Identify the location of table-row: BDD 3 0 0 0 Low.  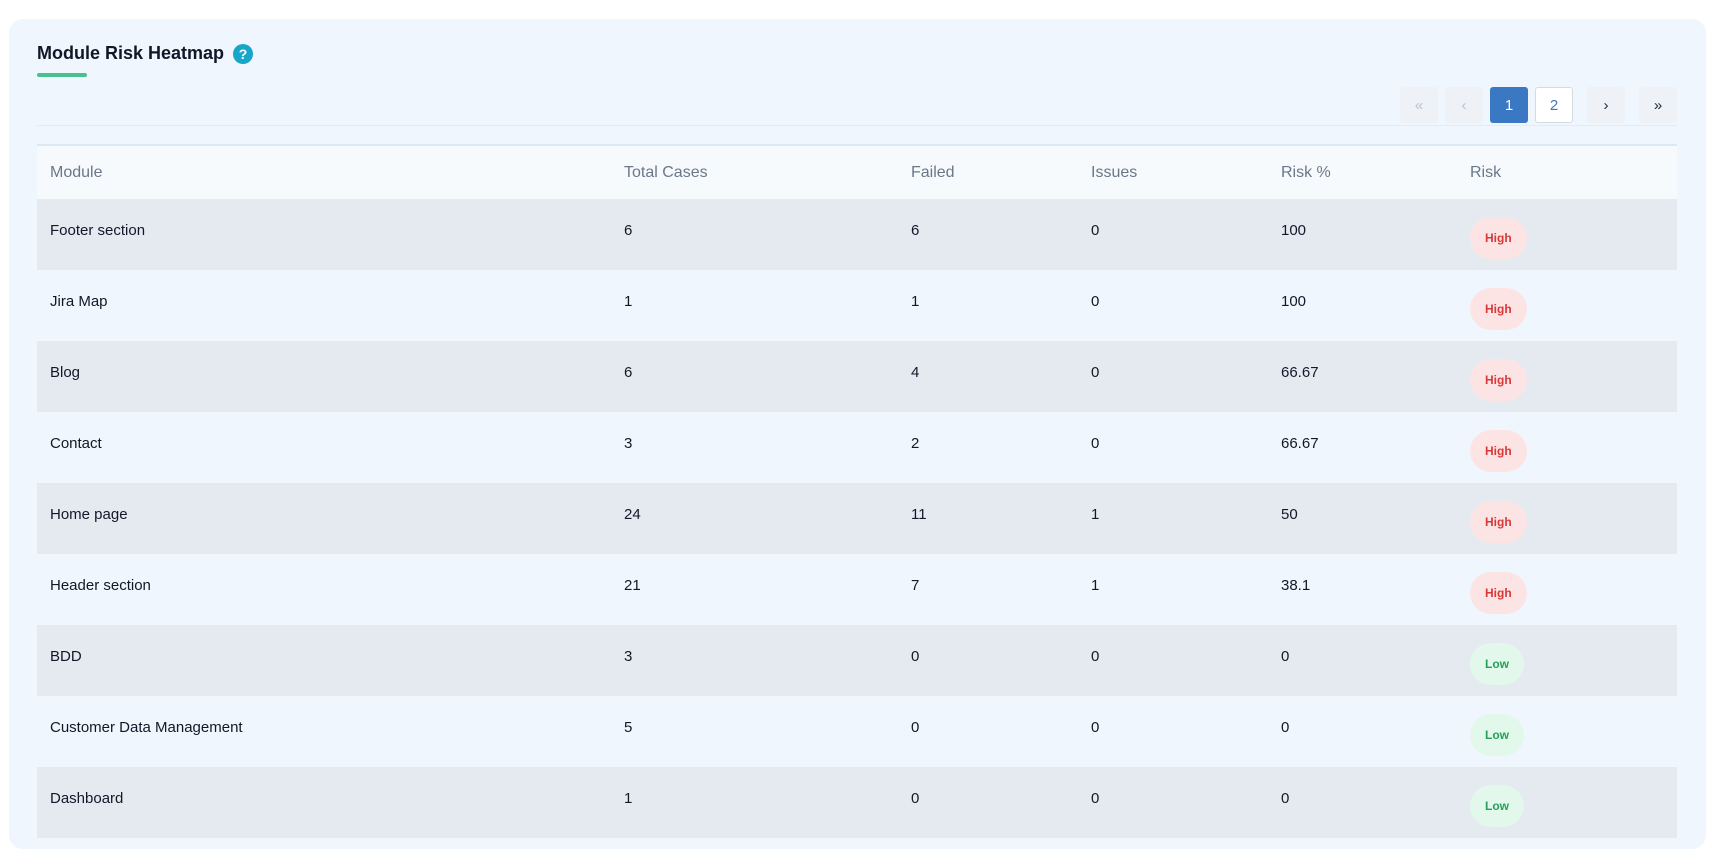
(857, 660).